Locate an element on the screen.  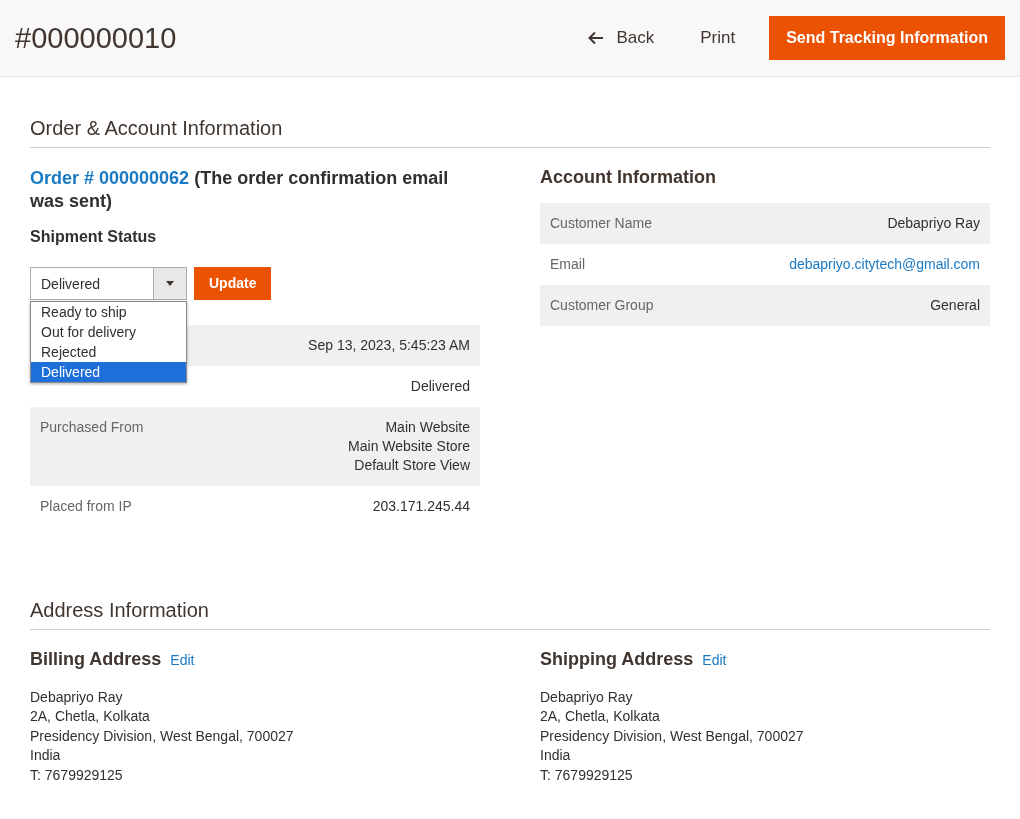
section-title: Order & Account Information is located at coordinates (510, 132).